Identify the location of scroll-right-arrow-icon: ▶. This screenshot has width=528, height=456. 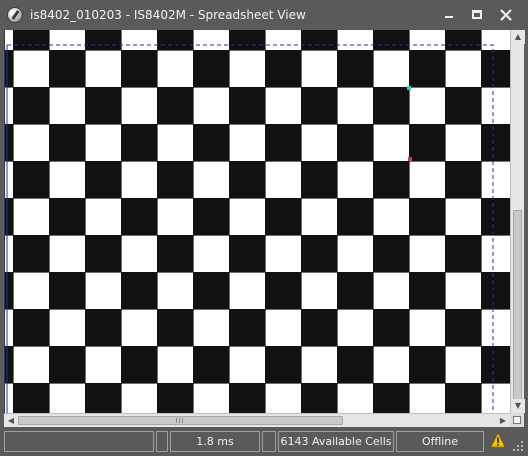
(503, 420).